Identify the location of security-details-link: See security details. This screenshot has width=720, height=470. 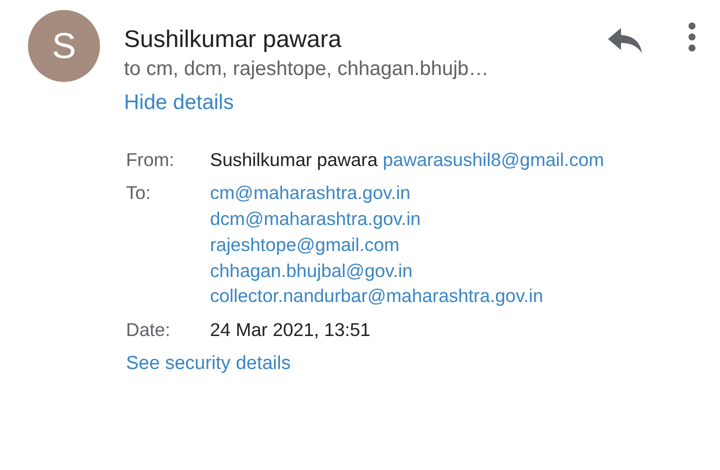
(208, 364).